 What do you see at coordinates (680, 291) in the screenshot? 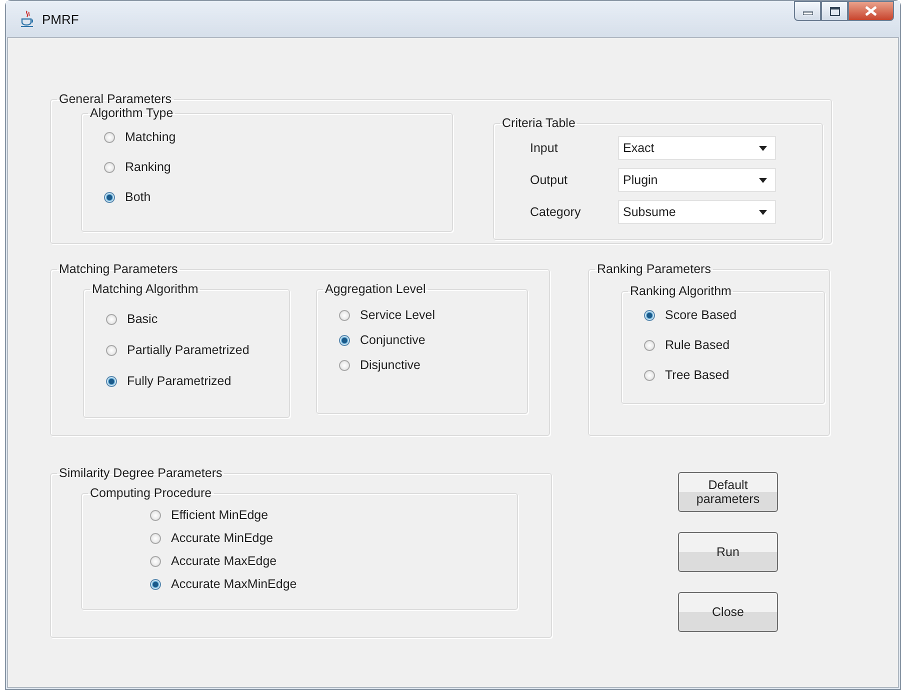
I see `group-title: Ranking Algorithm` at bounding box center [680, 291].